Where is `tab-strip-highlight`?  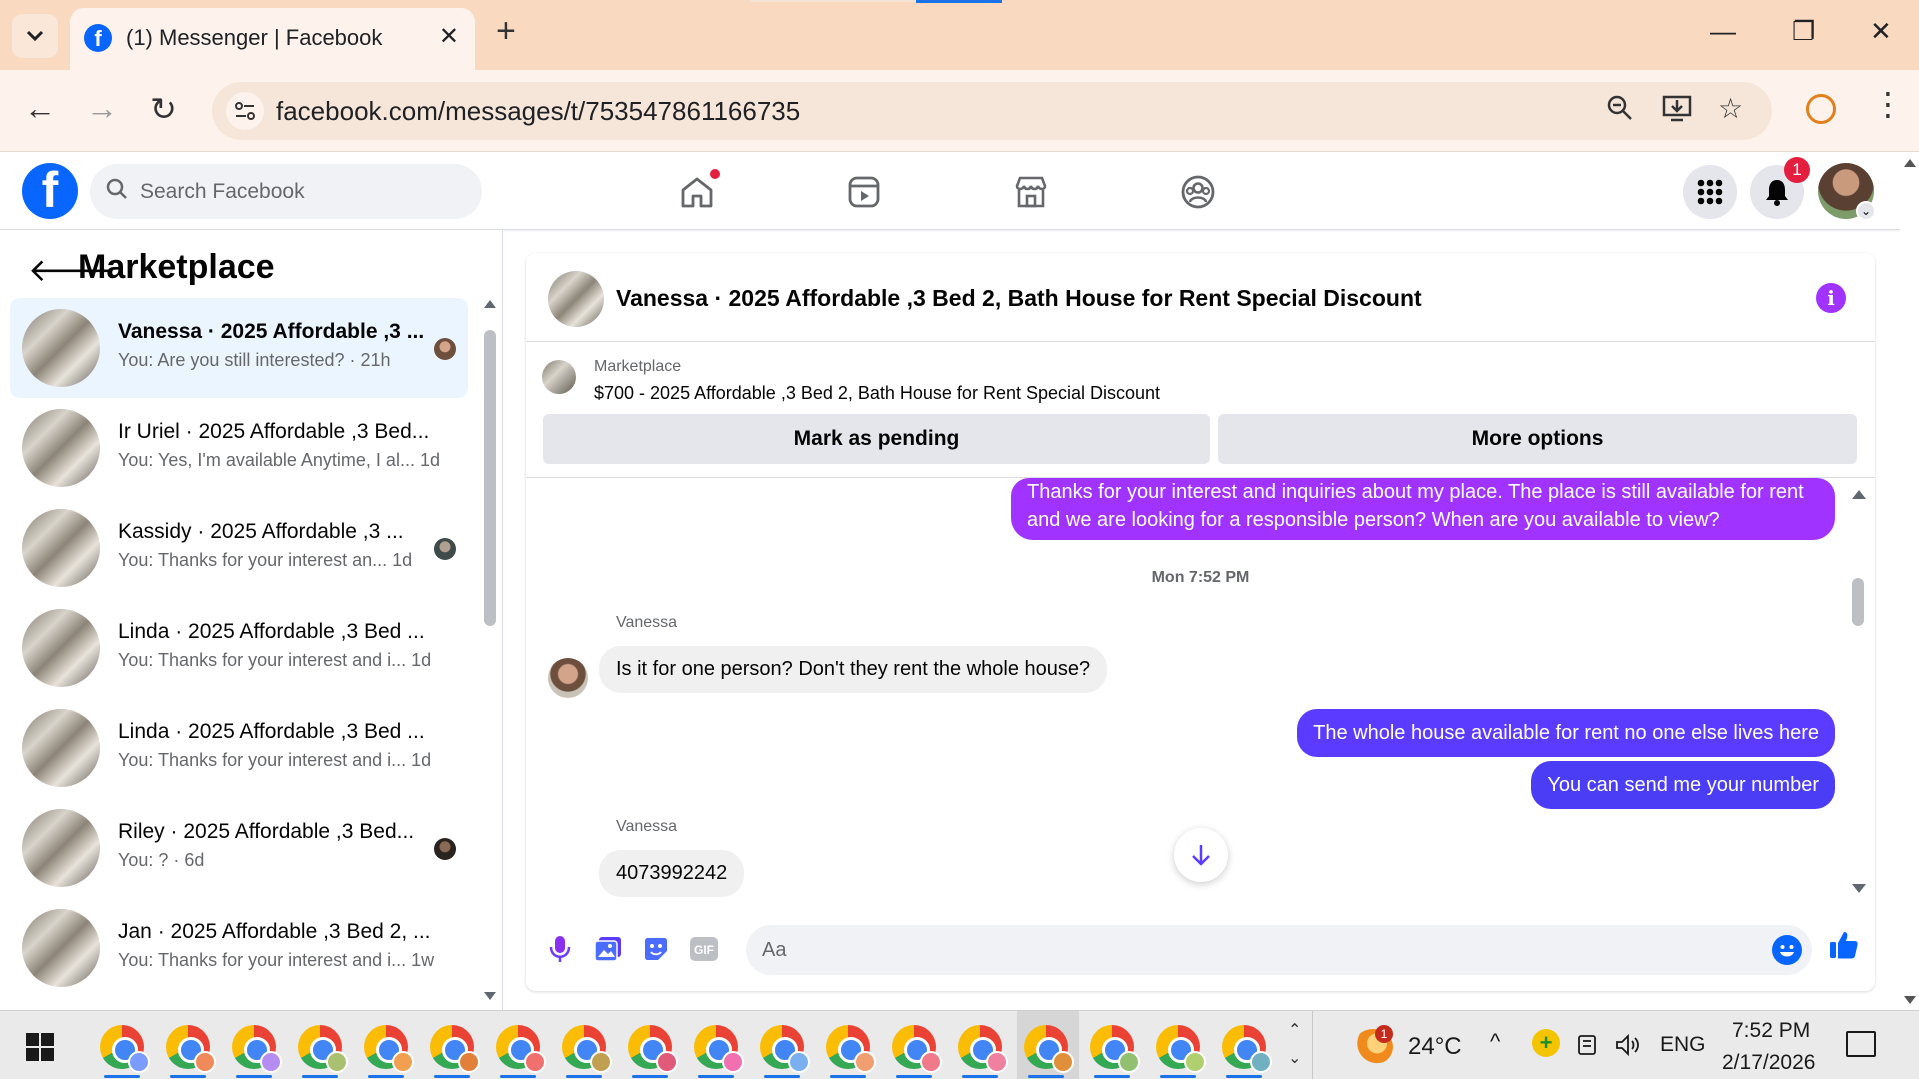 tab-strip-highlight is located at coordinates (833, 1).